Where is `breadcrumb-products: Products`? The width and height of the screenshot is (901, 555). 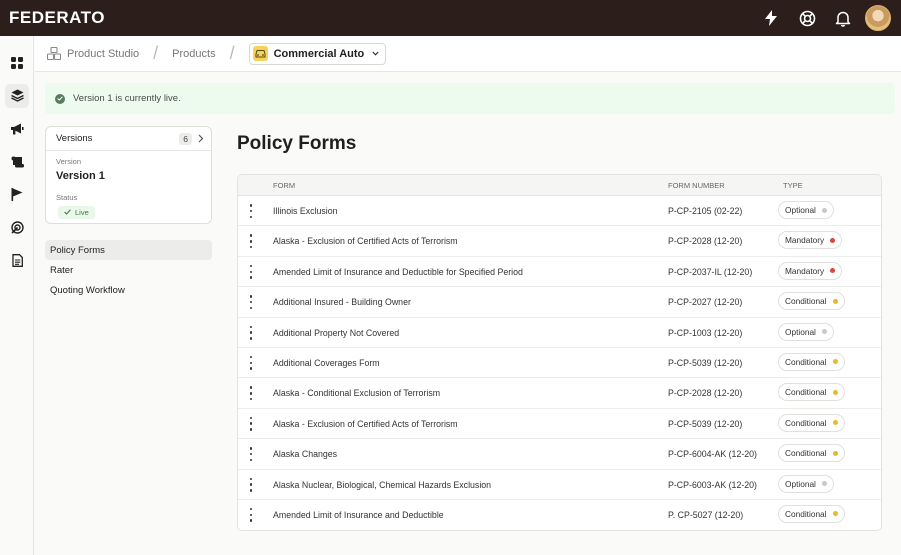 breadcrumb-products: Products is located at coordinates (193, 54).